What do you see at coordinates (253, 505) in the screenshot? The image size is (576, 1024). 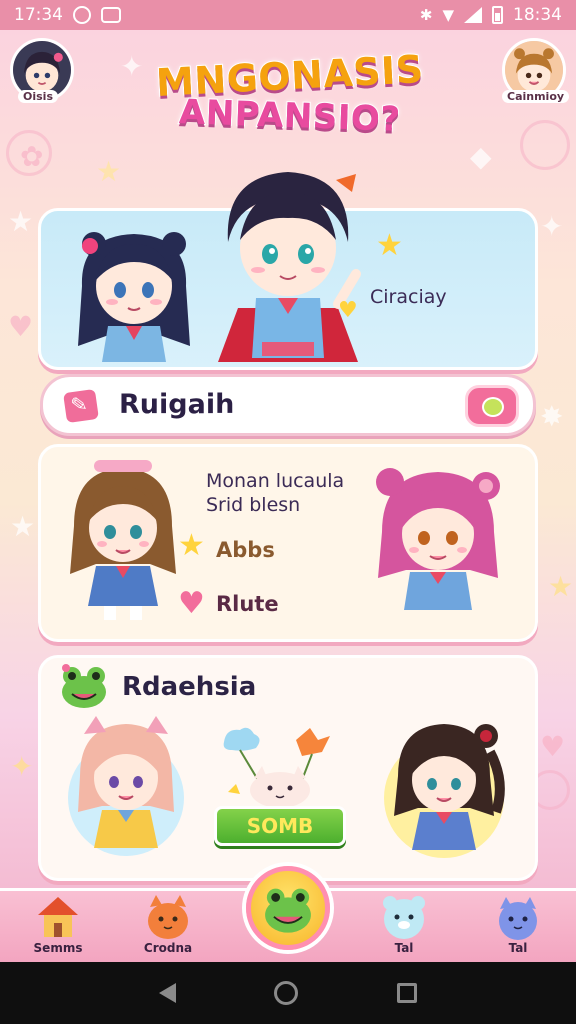 I see `character-text-line2: Srid blesn` at bounding box center [253, 505].